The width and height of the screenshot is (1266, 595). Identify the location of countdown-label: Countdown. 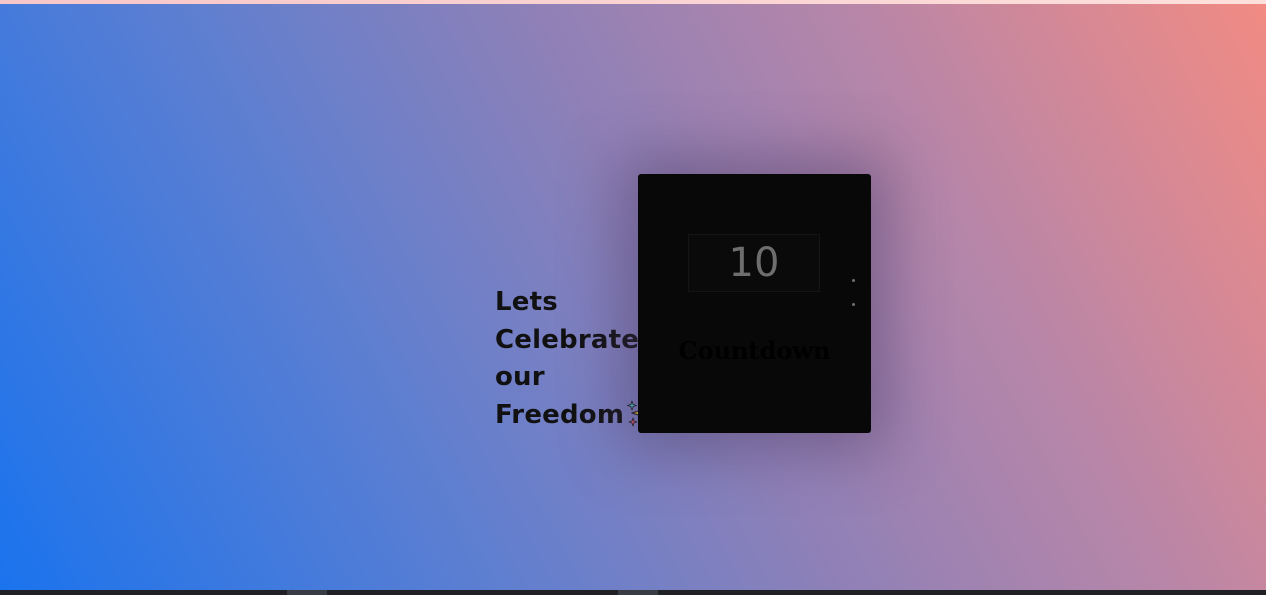
(754, 350).